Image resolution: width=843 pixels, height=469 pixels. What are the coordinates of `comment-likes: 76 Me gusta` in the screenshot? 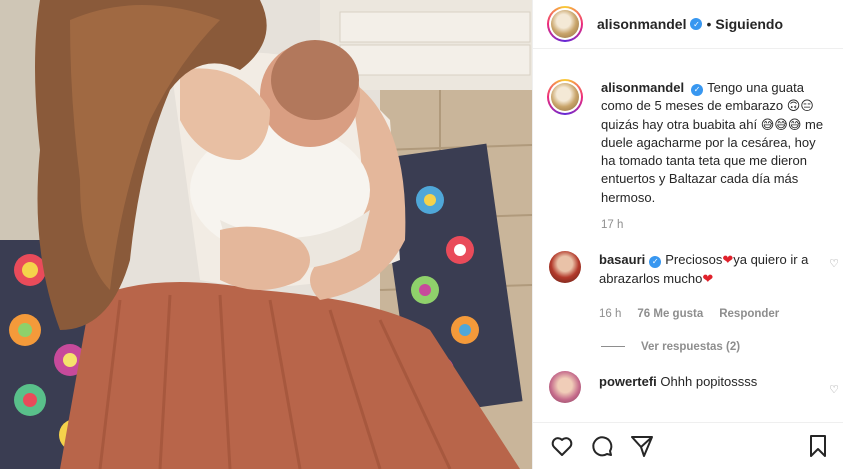 It's located at (670, 314).